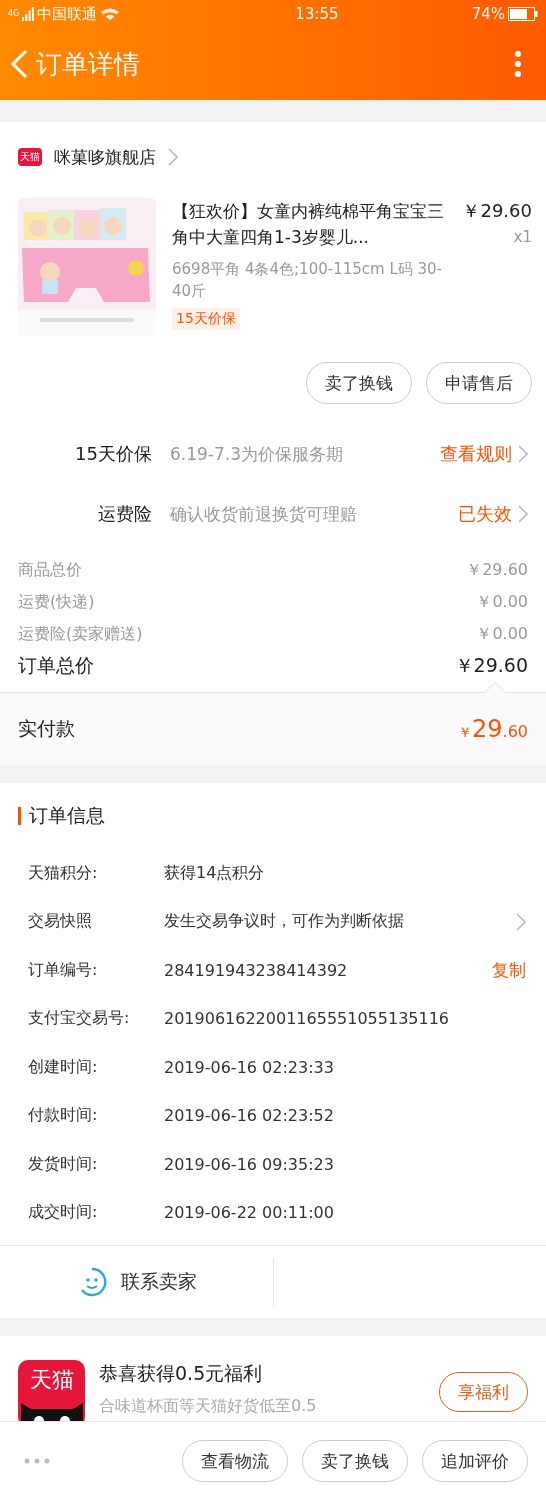 Image resolution: width=546 pixels, height=1500 pixels. What do you see at coordinates (497, 211) in the screenshot?
I see `product-price: ￥29.60` at bounding box center [497, 211].